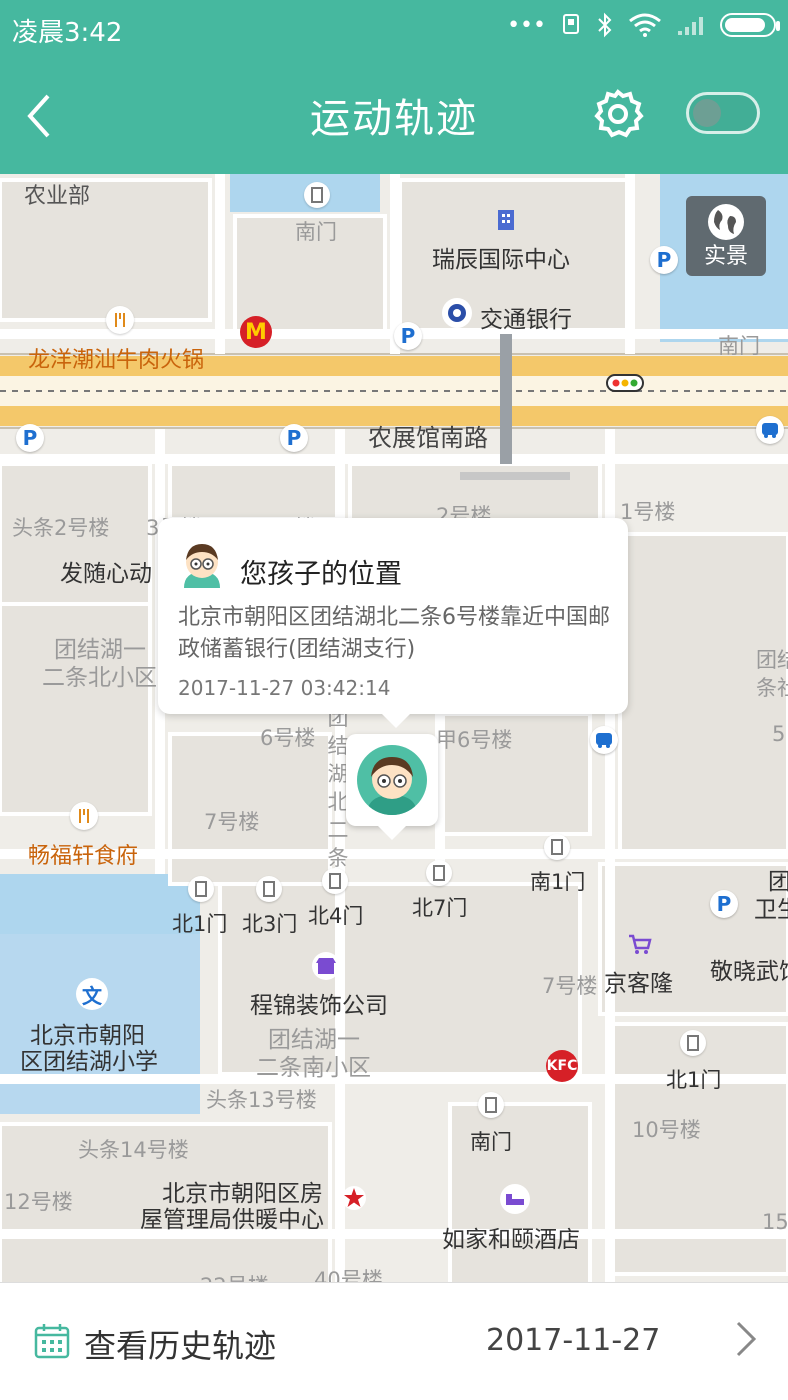 Image resolution: width=788 pixels, height=1400 pixels. I want to click on map-label: 12号楼, so click(38, 1202).